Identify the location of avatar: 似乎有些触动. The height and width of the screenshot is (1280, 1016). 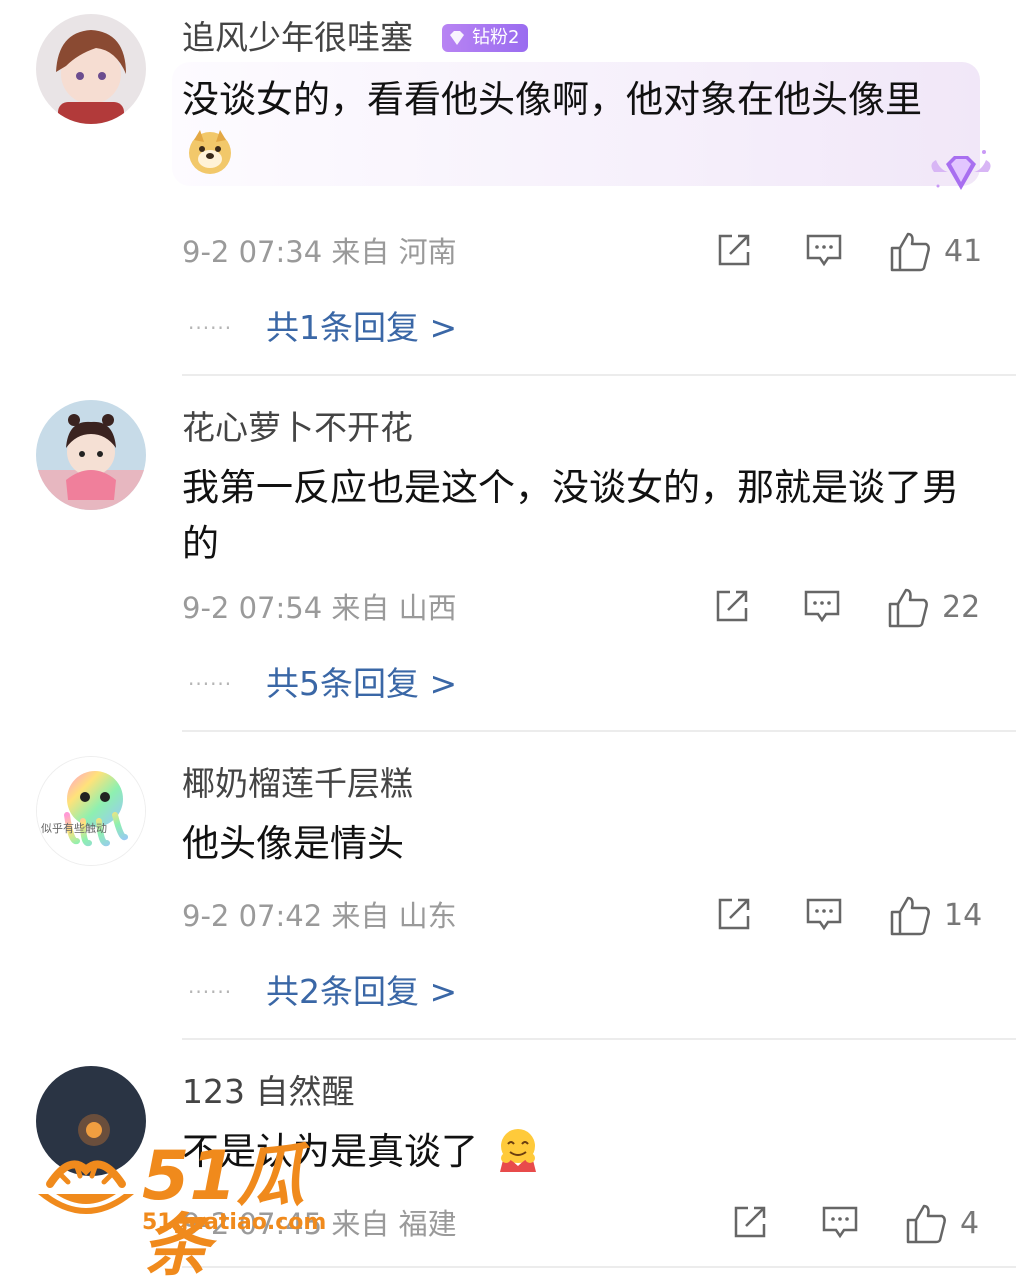
(91, 811).